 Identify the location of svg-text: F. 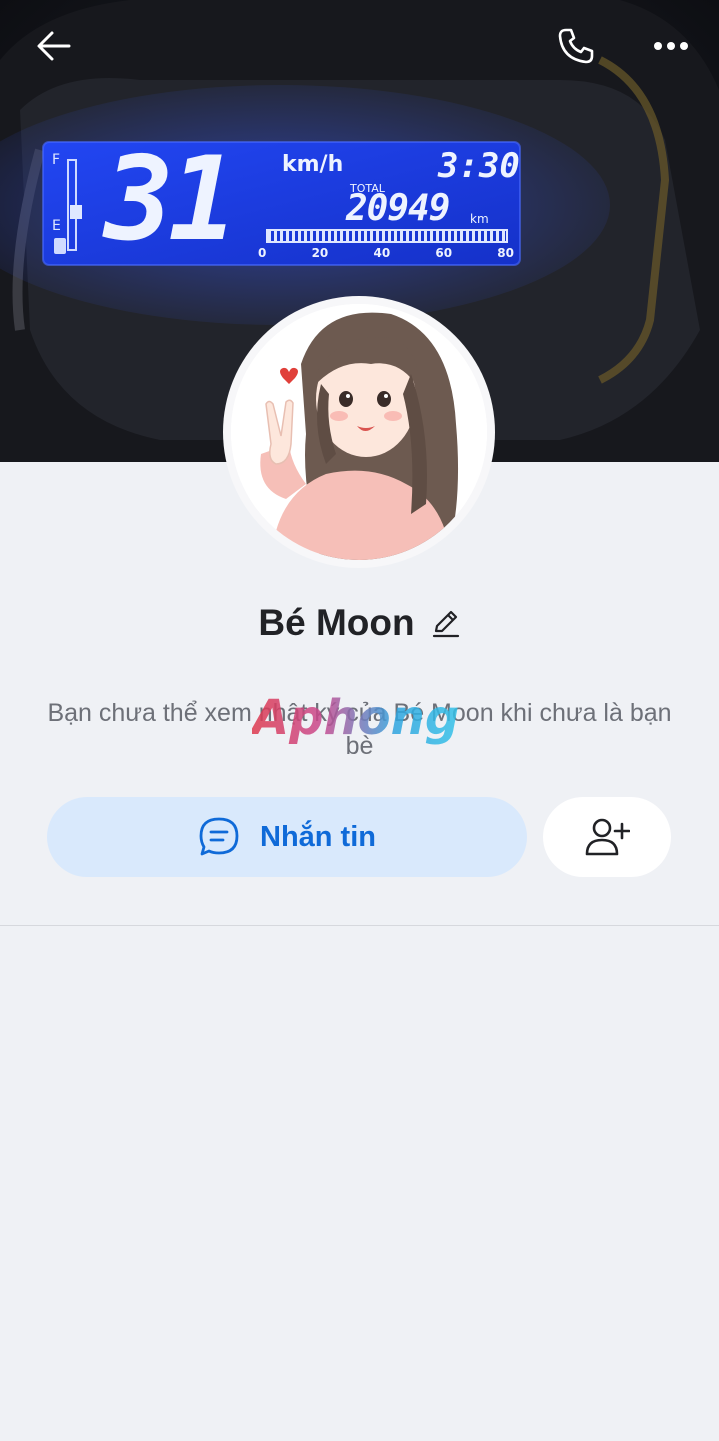
(56, 160).